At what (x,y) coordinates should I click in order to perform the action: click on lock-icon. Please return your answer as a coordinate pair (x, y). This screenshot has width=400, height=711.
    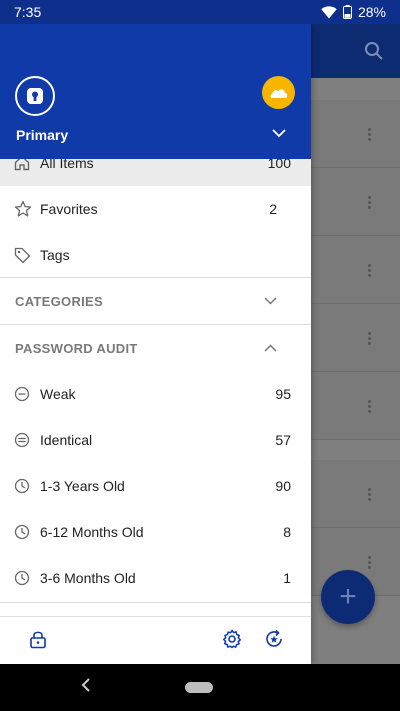
    Looking at the image, I should click on (38, 639).